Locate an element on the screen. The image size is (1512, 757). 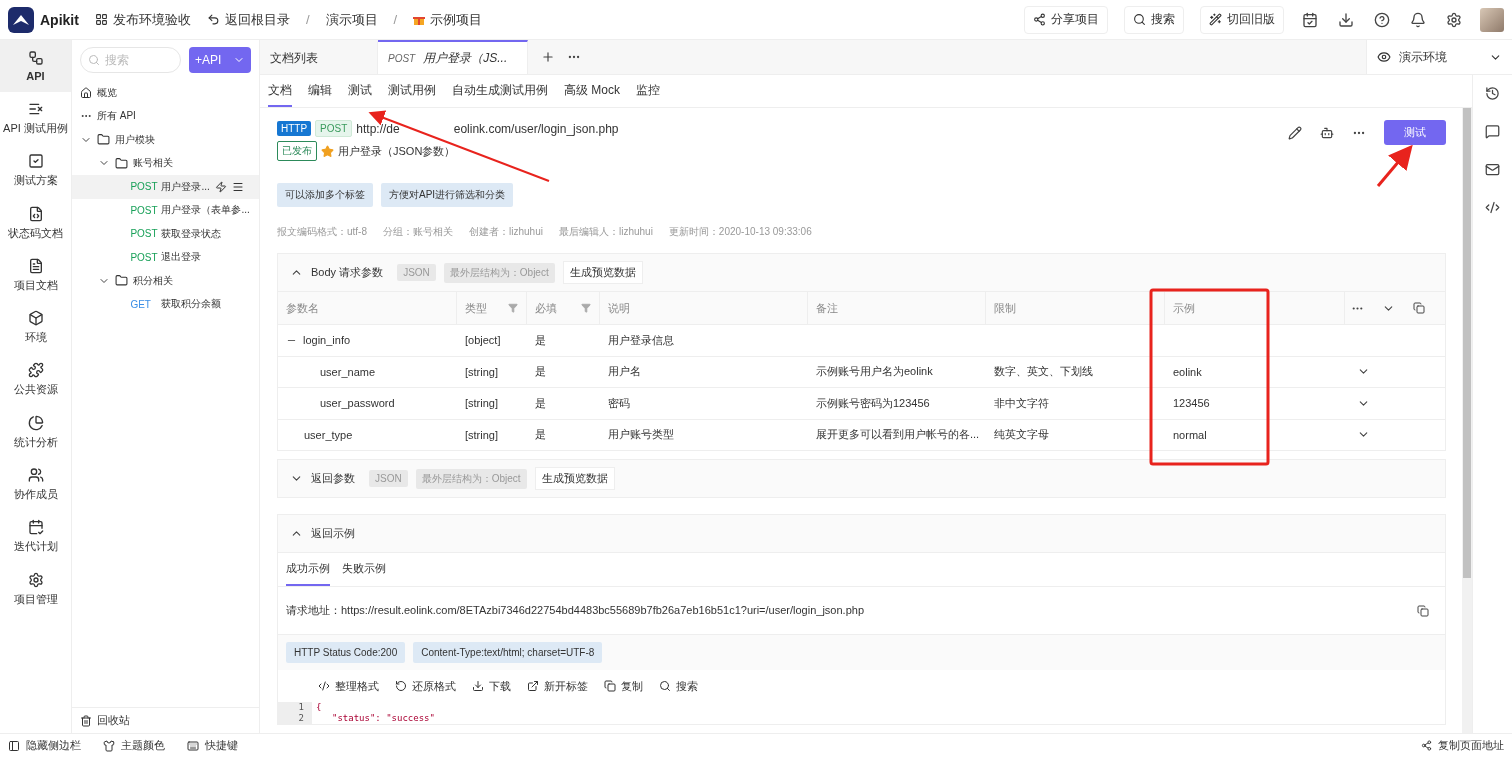
copy-link-button: 复制页面地址 is located at coordinates (1462, 745).